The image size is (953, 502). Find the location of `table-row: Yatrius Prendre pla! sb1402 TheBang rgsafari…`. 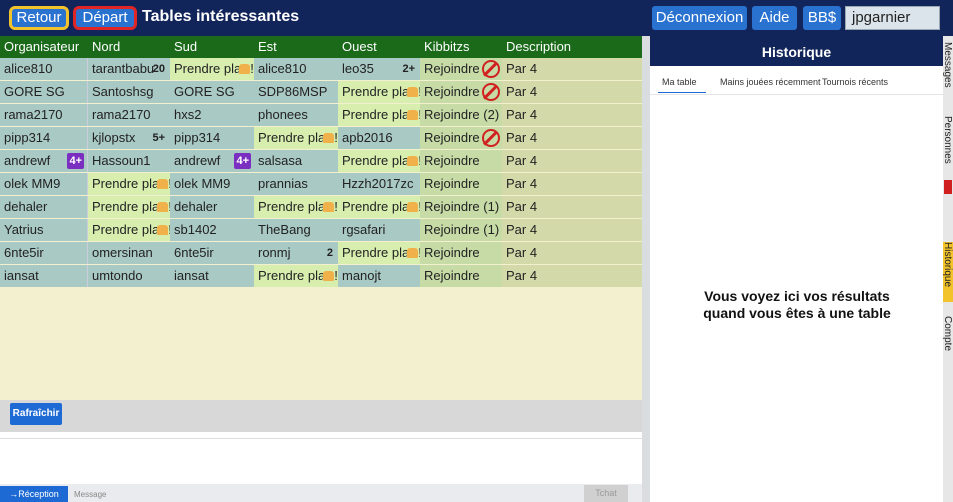

table-row: Yatrius Prendre pla! sb1402 TheBang rgsafari… is located at coordinates (321, 230).